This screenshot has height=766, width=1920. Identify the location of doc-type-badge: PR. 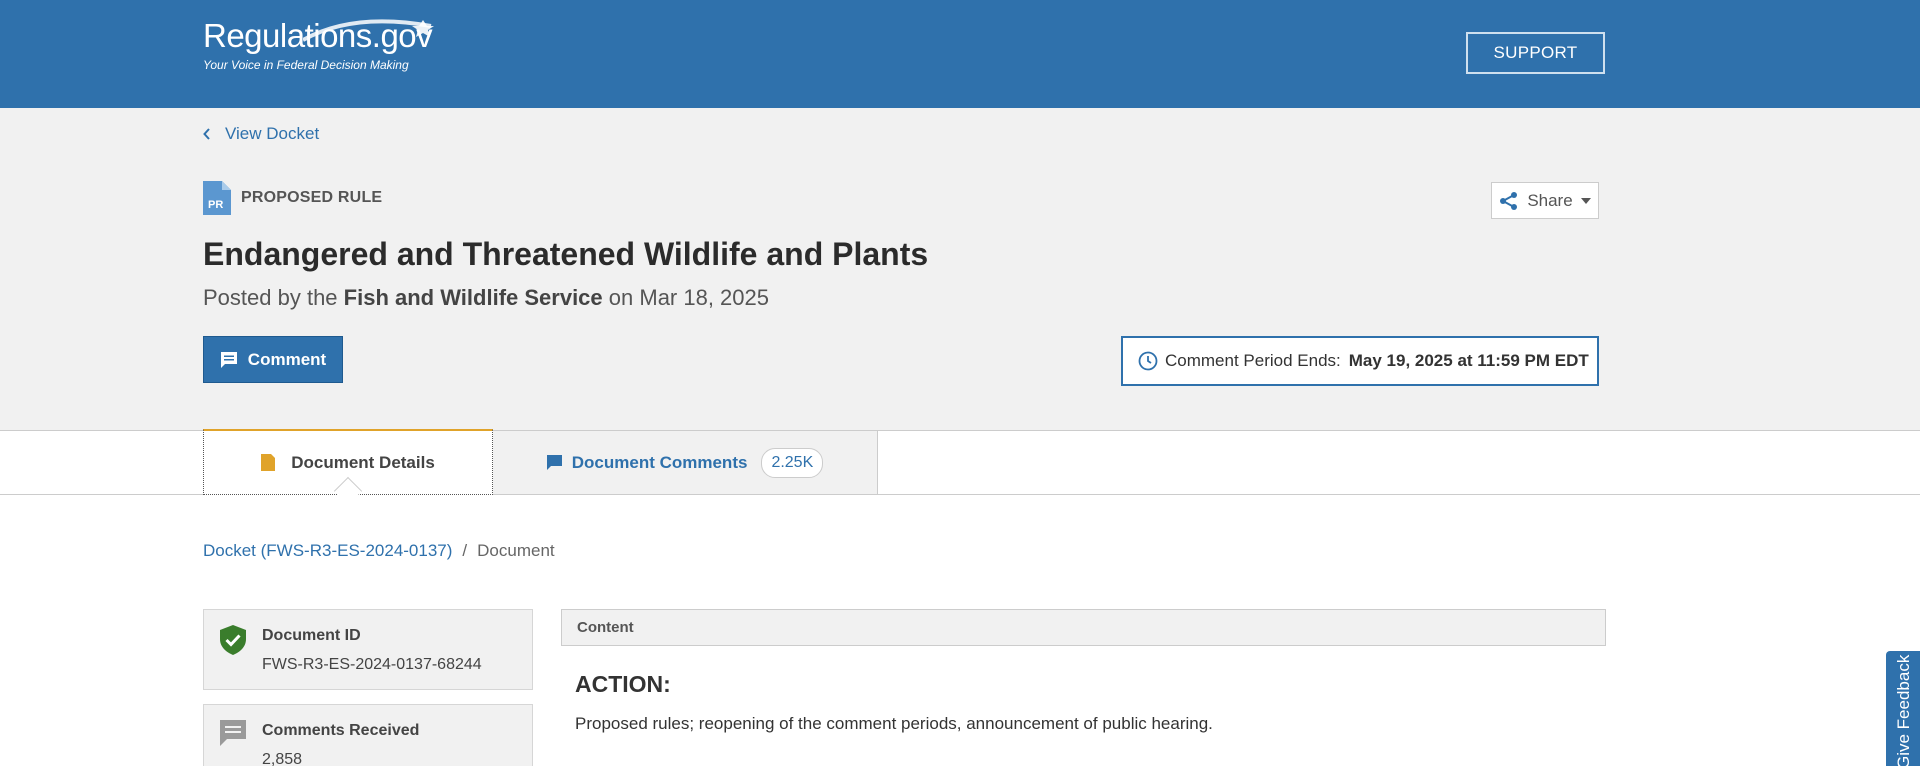
(215, 205).